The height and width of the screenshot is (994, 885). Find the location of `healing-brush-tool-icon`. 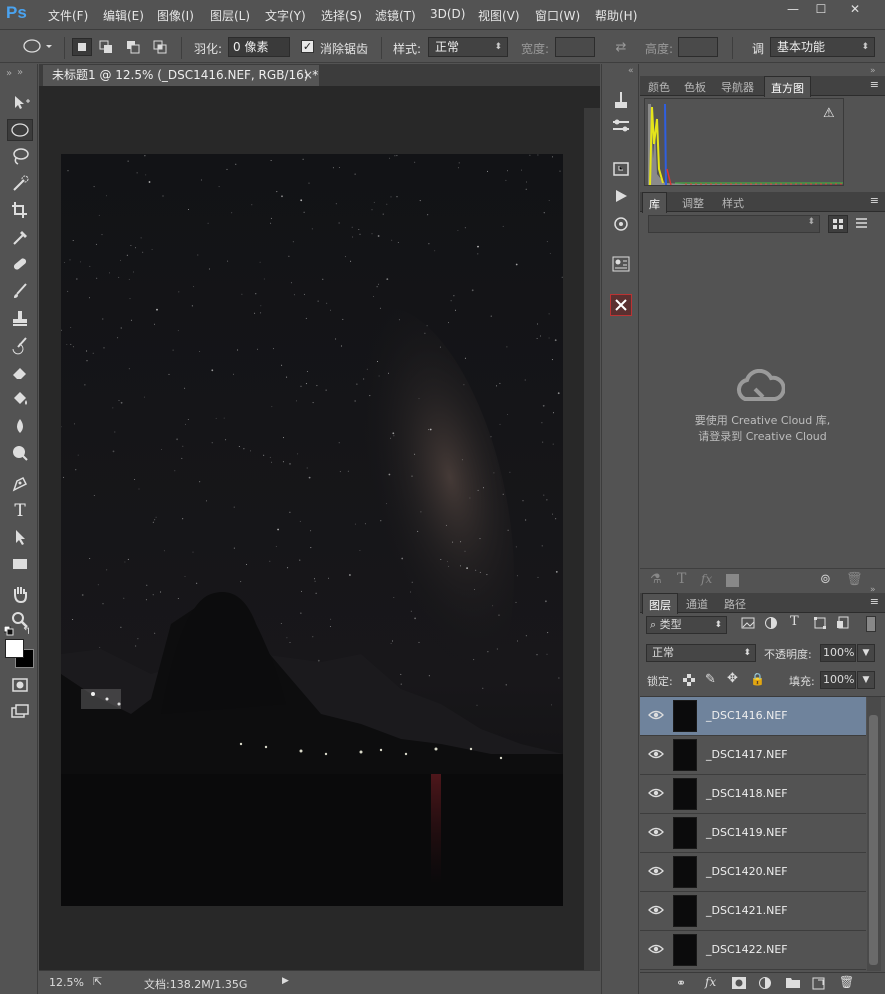

healing-brush-tool-icon is located at coordinates (20, 265).